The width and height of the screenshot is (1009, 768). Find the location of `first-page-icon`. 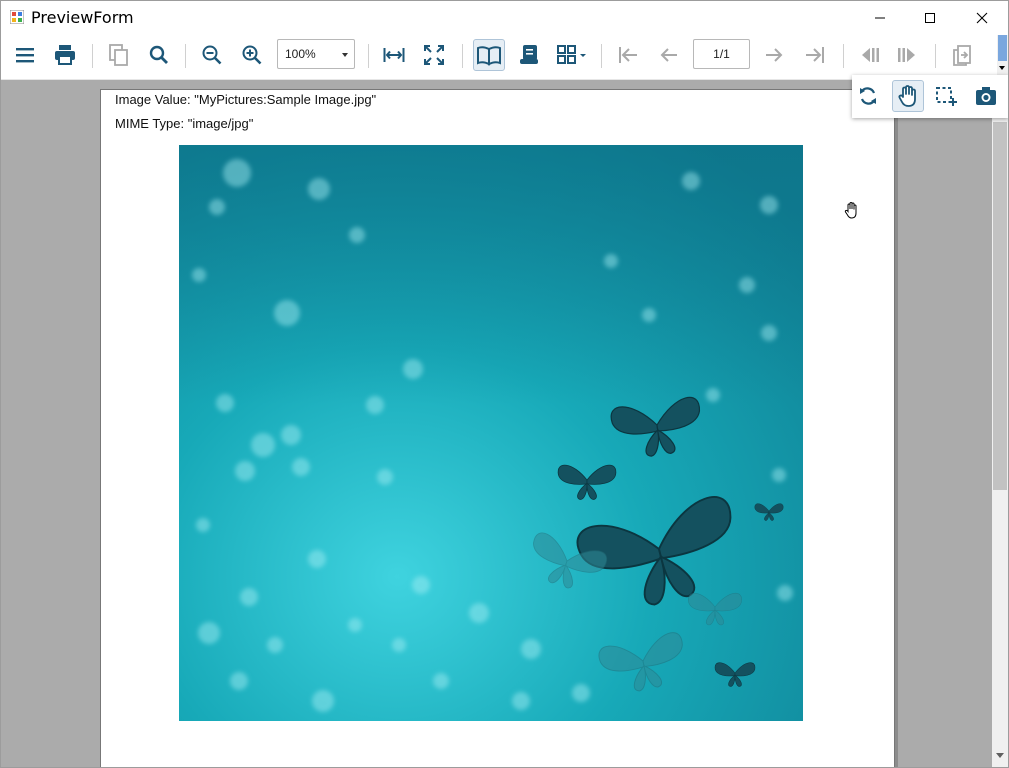

first-page-icon is located at coordinates (628, 55).